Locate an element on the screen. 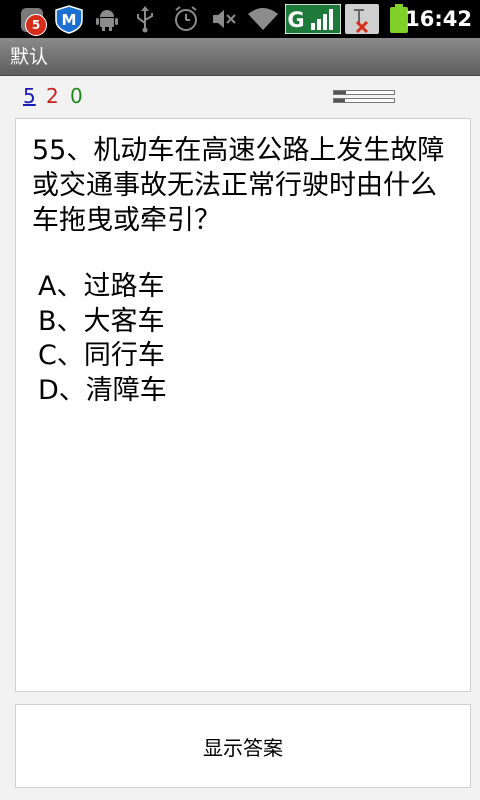 This screenshot has height=800, width=480. android-debug-icon is located at coordinates (107, 19).